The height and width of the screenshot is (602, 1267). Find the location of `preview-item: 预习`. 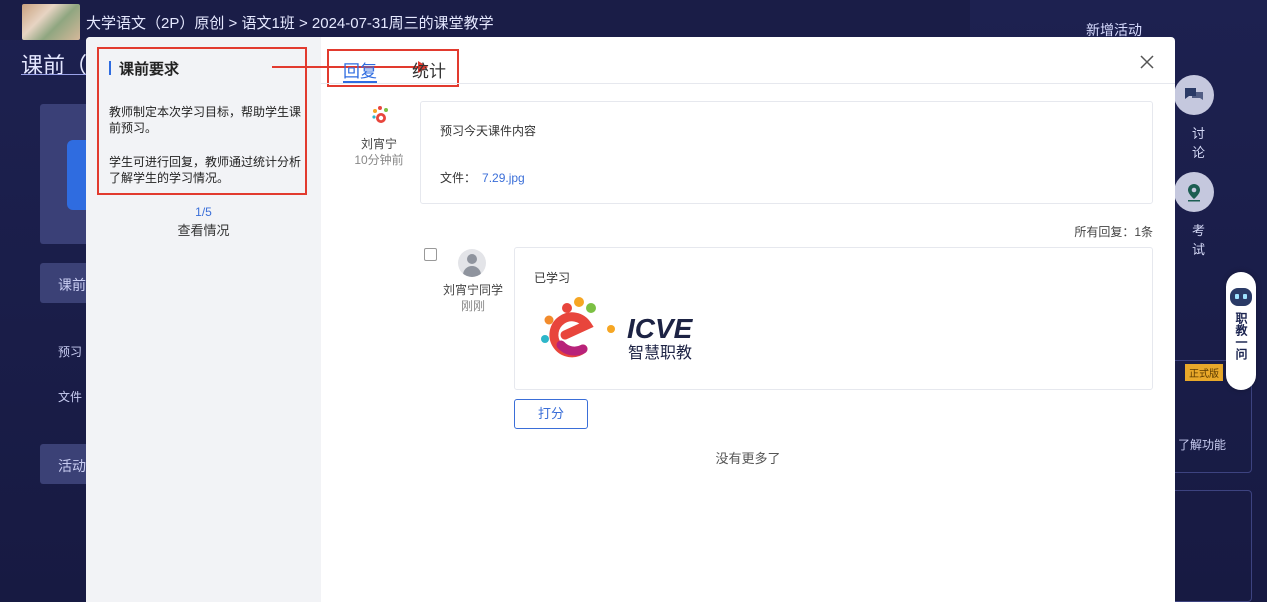

preview-item: 预习 is located at coordinates (70, 351).